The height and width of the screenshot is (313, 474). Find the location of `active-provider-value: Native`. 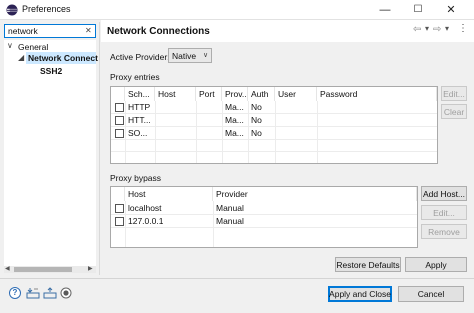

active-provider-value: Native is located at coordinates (184, 56).